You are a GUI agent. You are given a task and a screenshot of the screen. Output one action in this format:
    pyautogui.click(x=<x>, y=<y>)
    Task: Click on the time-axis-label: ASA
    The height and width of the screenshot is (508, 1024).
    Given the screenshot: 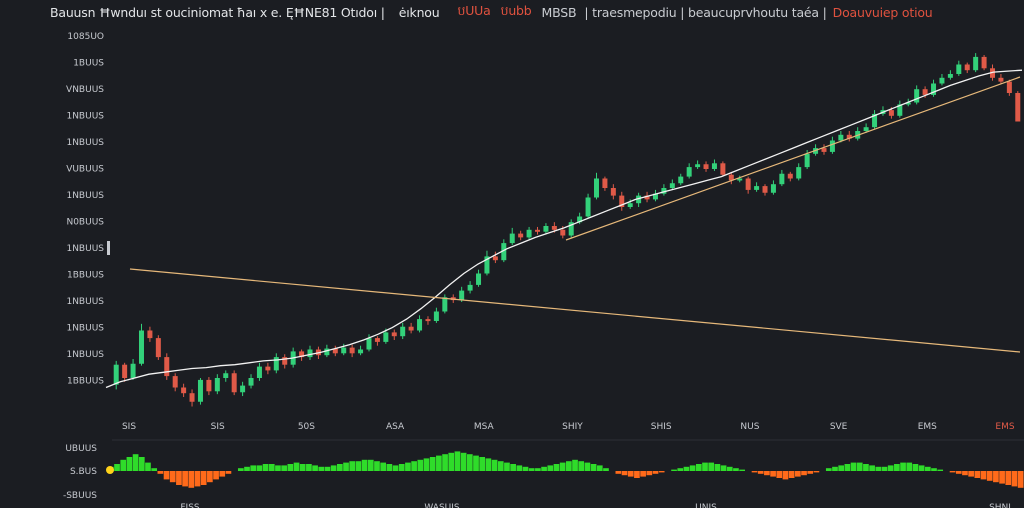 What is the action you would take?
    pyautogui.click(x=395, y=427)
    